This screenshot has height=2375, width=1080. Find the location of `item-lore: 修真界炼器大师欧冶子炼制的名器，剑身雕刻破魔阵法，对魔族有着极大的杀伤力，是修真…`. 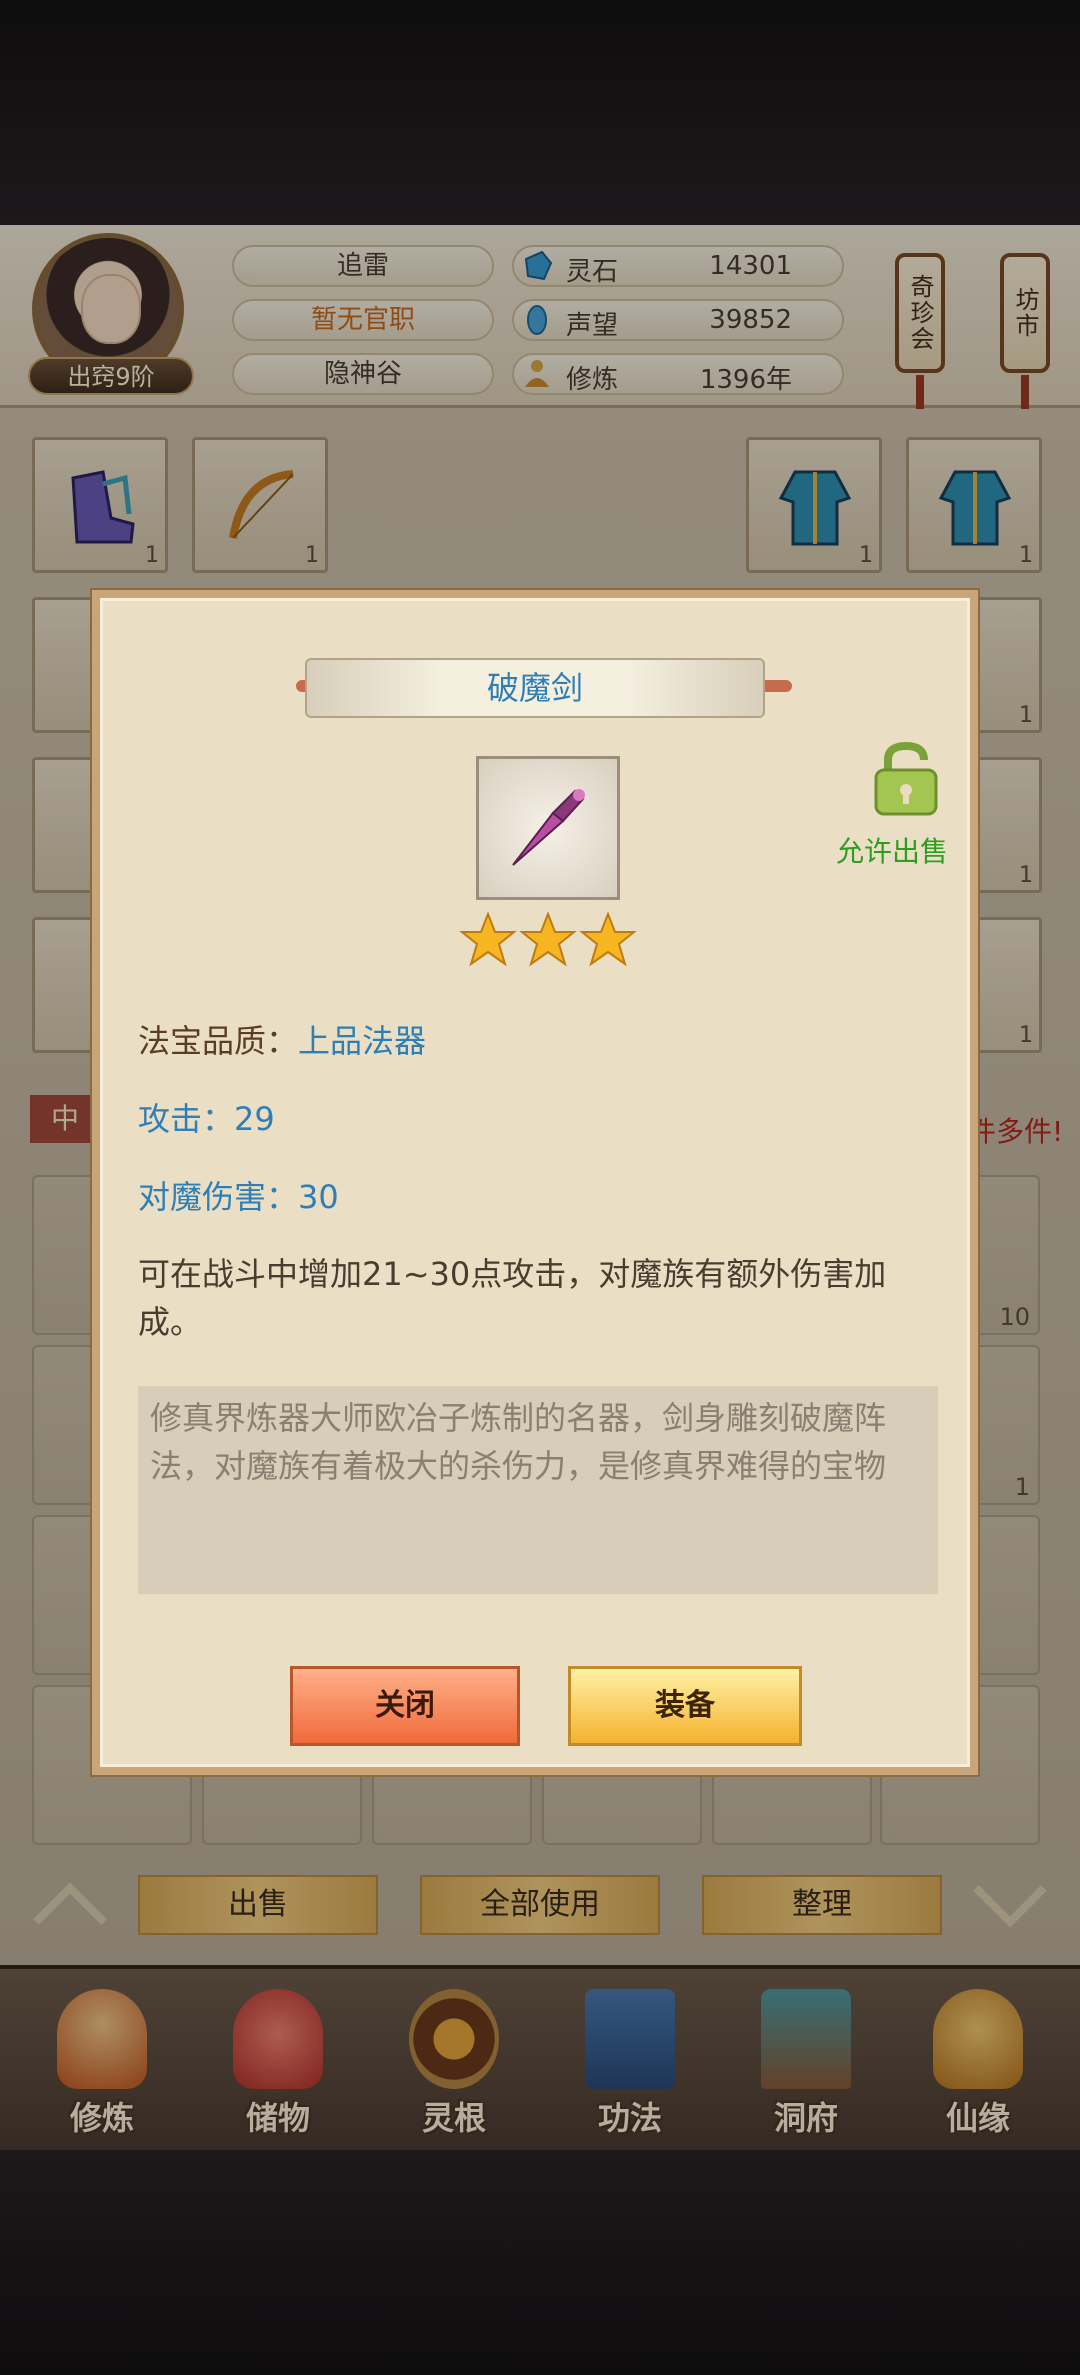

item-lore: 修真界炼器大师欧冶子炼制的名器，剑身雕刻破魔阵法，对魔族有着极大的杀伤力，是修真… is located at coordinates (538, 1490).